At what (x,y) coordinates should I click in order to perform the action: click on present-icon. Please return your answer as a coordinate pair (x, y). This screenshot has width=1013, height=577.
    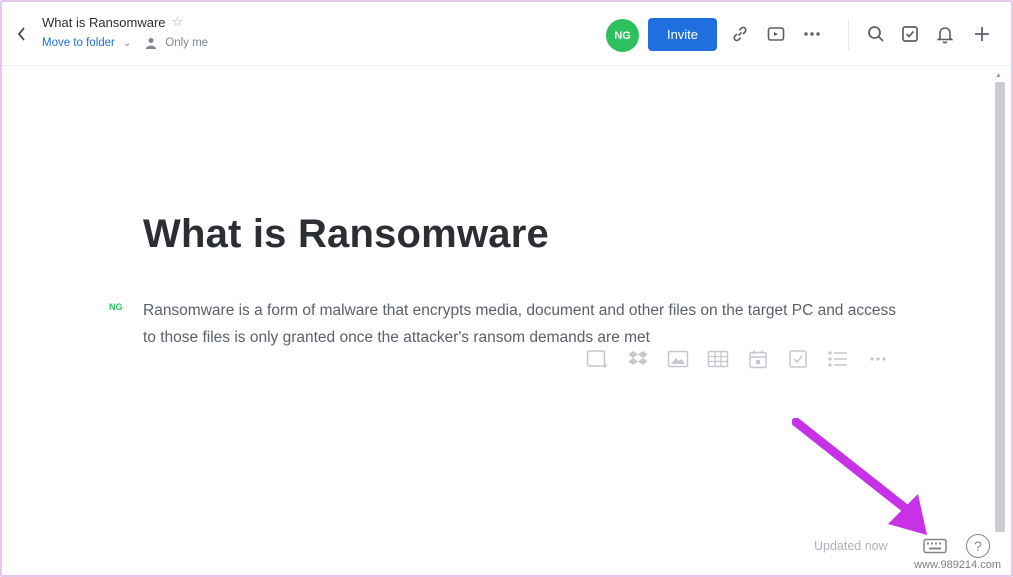
    Looking at the image, I should click on (776, 34).